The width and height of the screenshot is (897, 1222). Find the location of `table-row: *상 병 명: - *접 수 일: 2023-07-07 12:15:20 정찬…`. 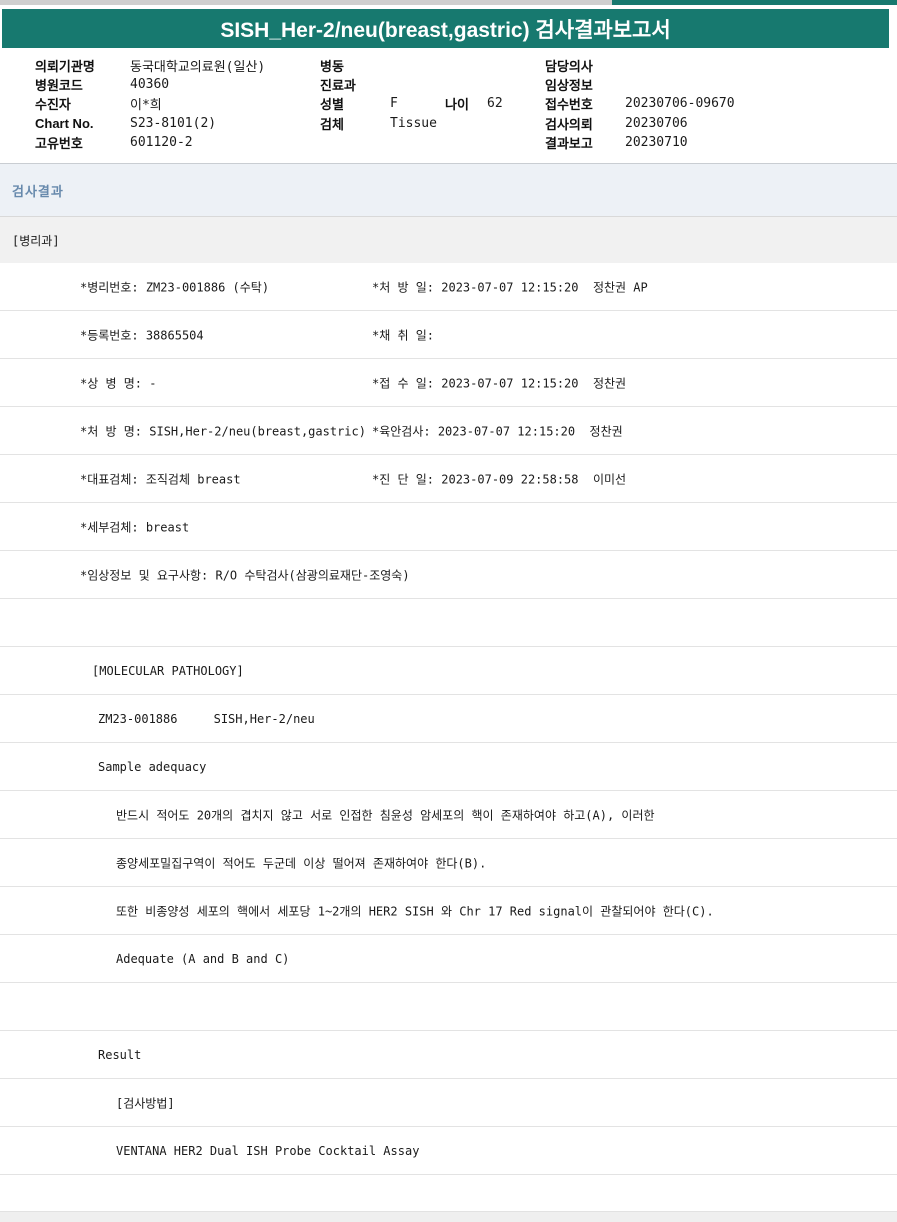

table-row: *상 병 명: - *접 수 일: 2023-07-07 12:15:20 정찬… is located at coordinates (448, 383).